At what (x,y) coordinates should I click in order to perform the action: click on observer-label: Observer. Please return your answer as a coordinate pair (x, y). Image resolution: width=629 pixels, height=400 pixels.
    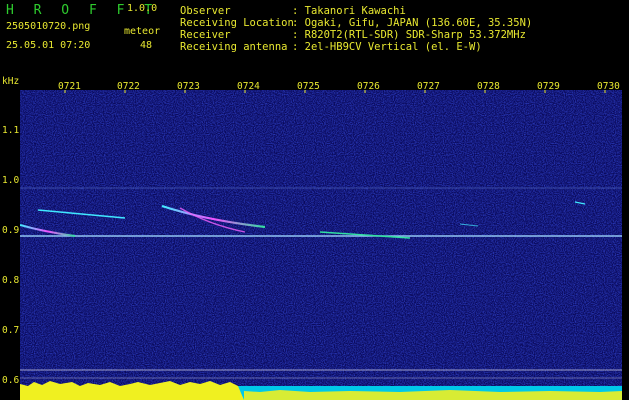
    Looking at the image, I should click on (205, 11).